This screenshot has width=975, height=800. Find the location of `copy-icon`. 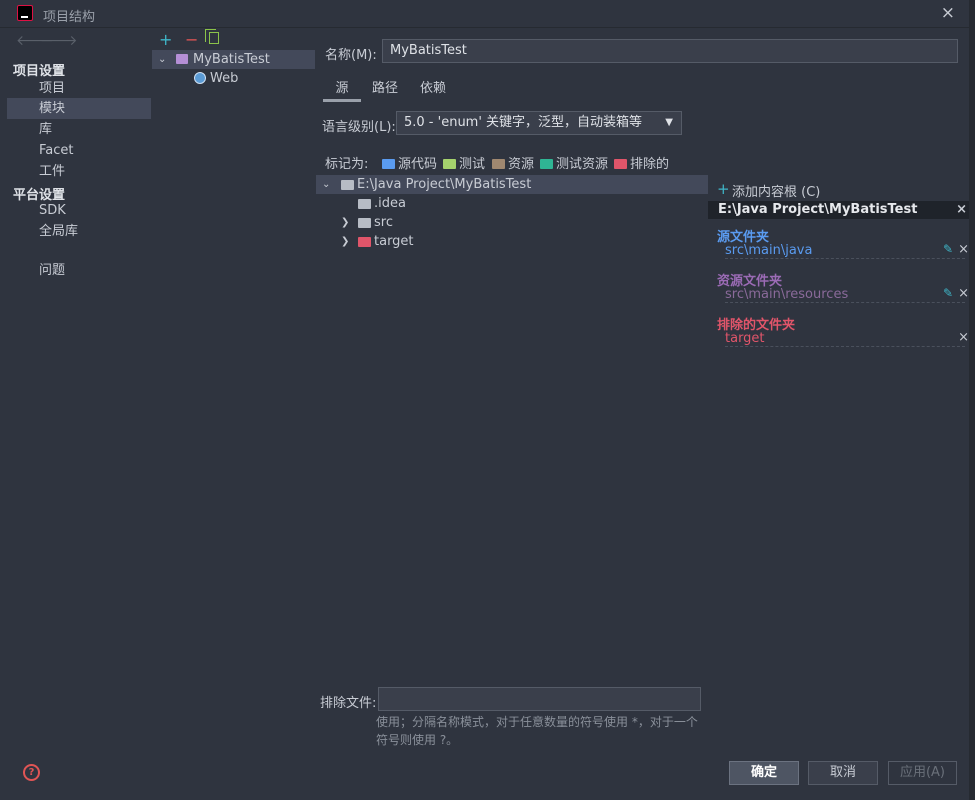

copy-icon is located at coordinates (212, 36).